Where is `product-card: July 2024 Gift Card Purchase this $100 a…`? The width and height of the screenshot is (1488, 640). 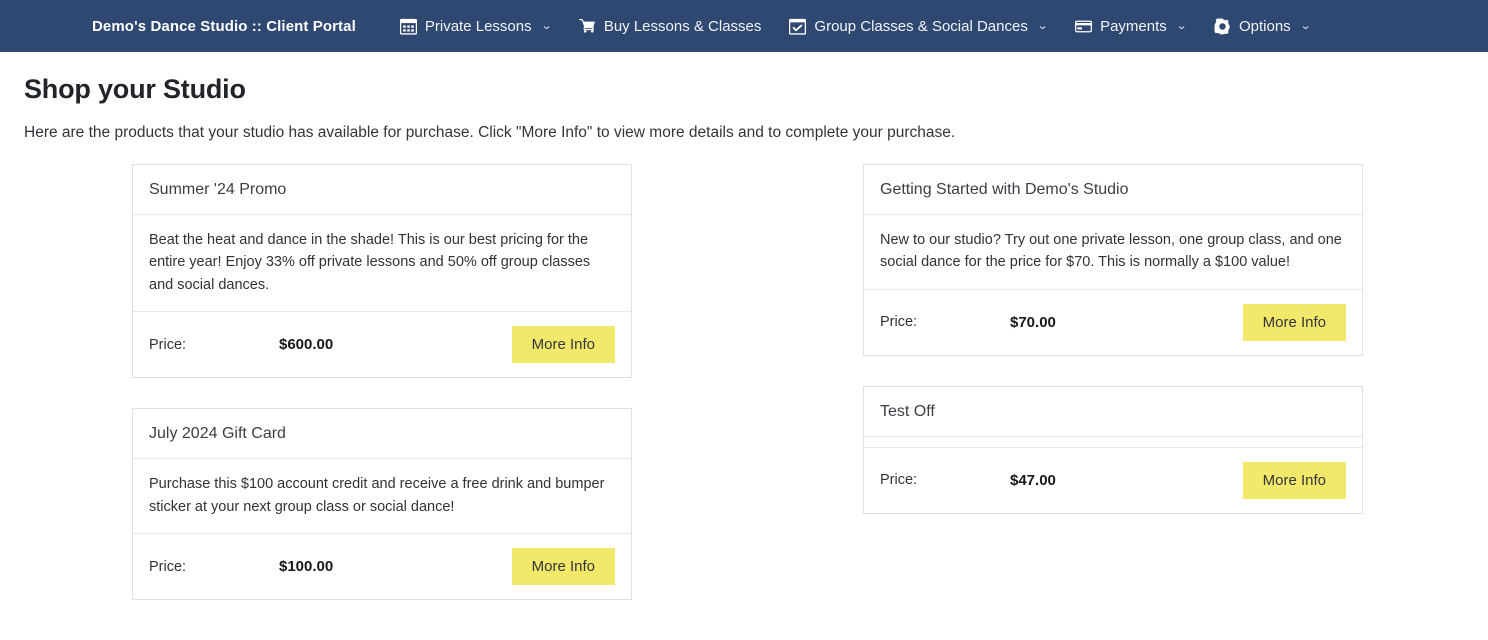 product-card: July 2024 Gift Card Purchase this $100 a… is located at coordinates (382, 504).